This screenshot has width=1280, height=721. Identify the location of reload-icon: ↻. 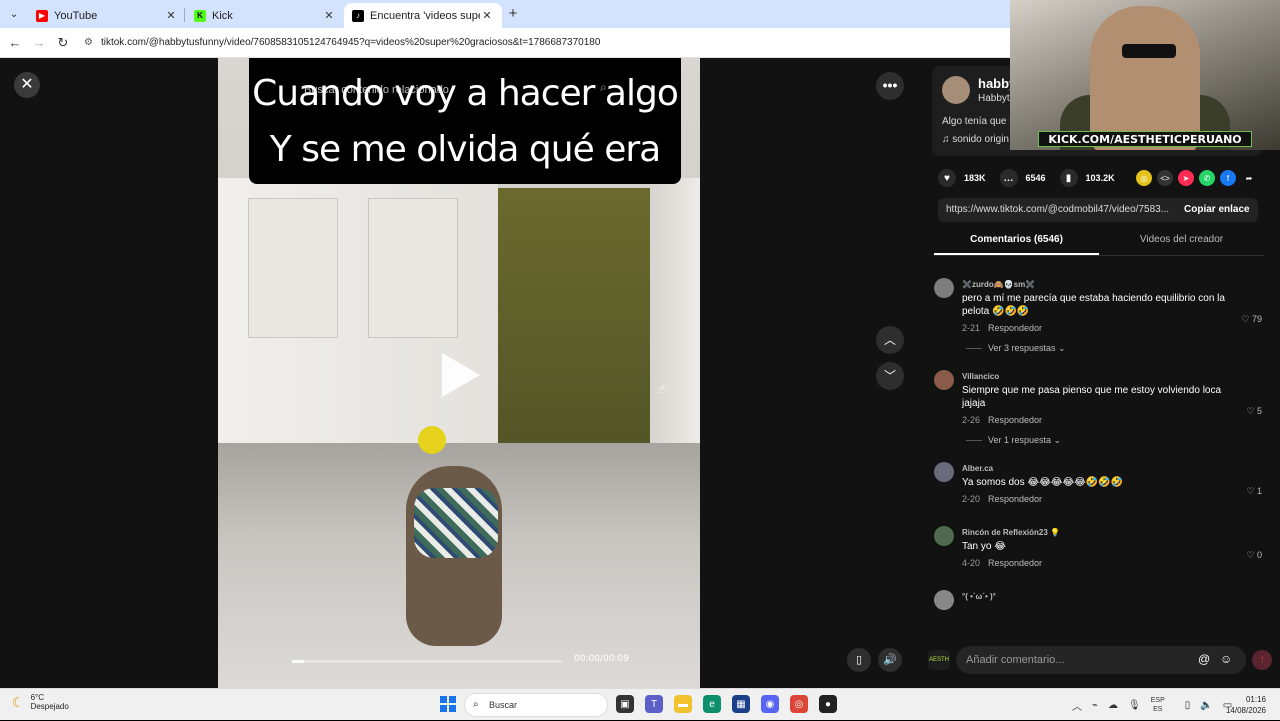
(63, 43).